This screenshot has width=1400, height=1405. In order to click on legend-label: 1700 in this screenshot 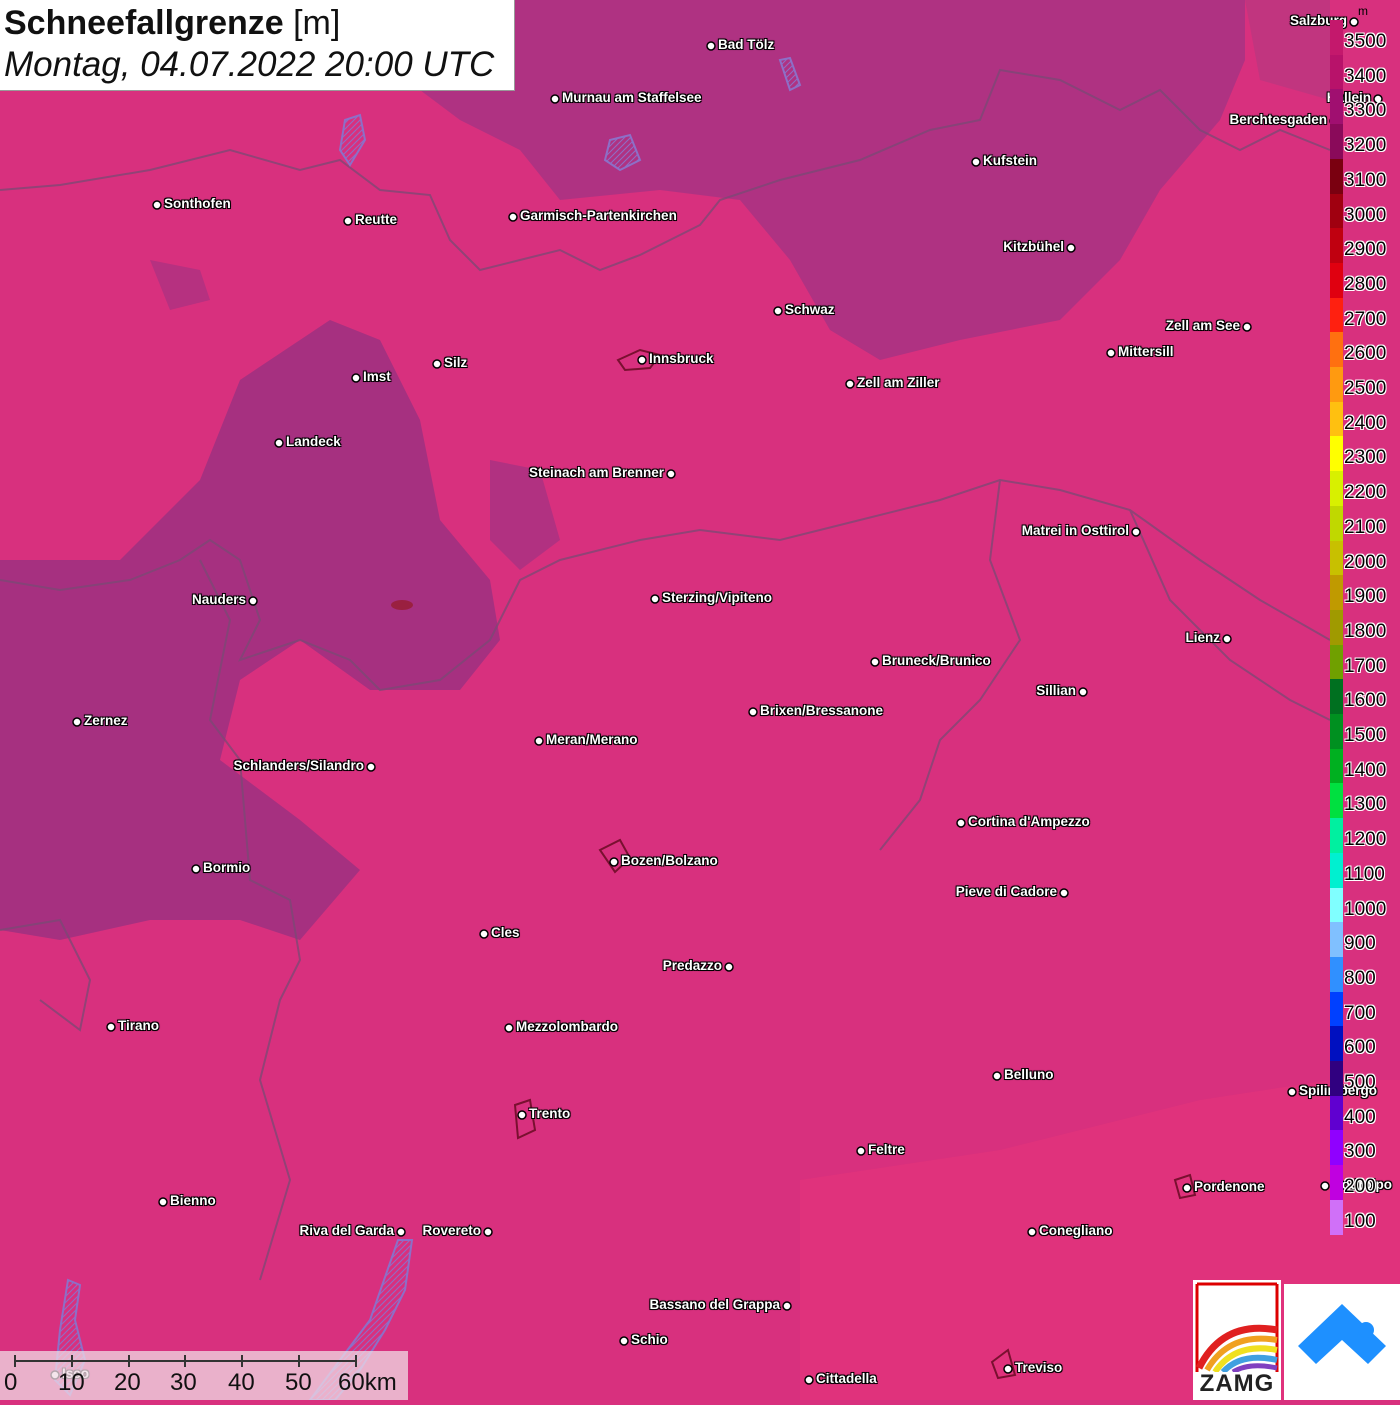, I will do `click(1365, 666)`.